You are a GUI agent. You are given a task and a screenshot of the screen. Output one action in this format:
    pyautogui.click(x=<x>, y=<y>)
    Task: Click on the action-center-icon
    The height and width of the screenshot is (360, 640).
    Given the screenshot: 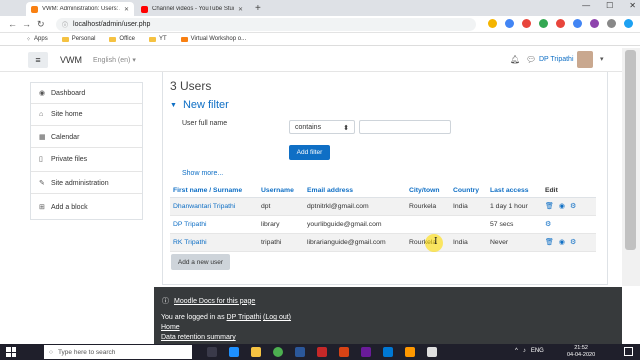 What is the action you would take?
    pyautogui.click(x=628, y=351)
    